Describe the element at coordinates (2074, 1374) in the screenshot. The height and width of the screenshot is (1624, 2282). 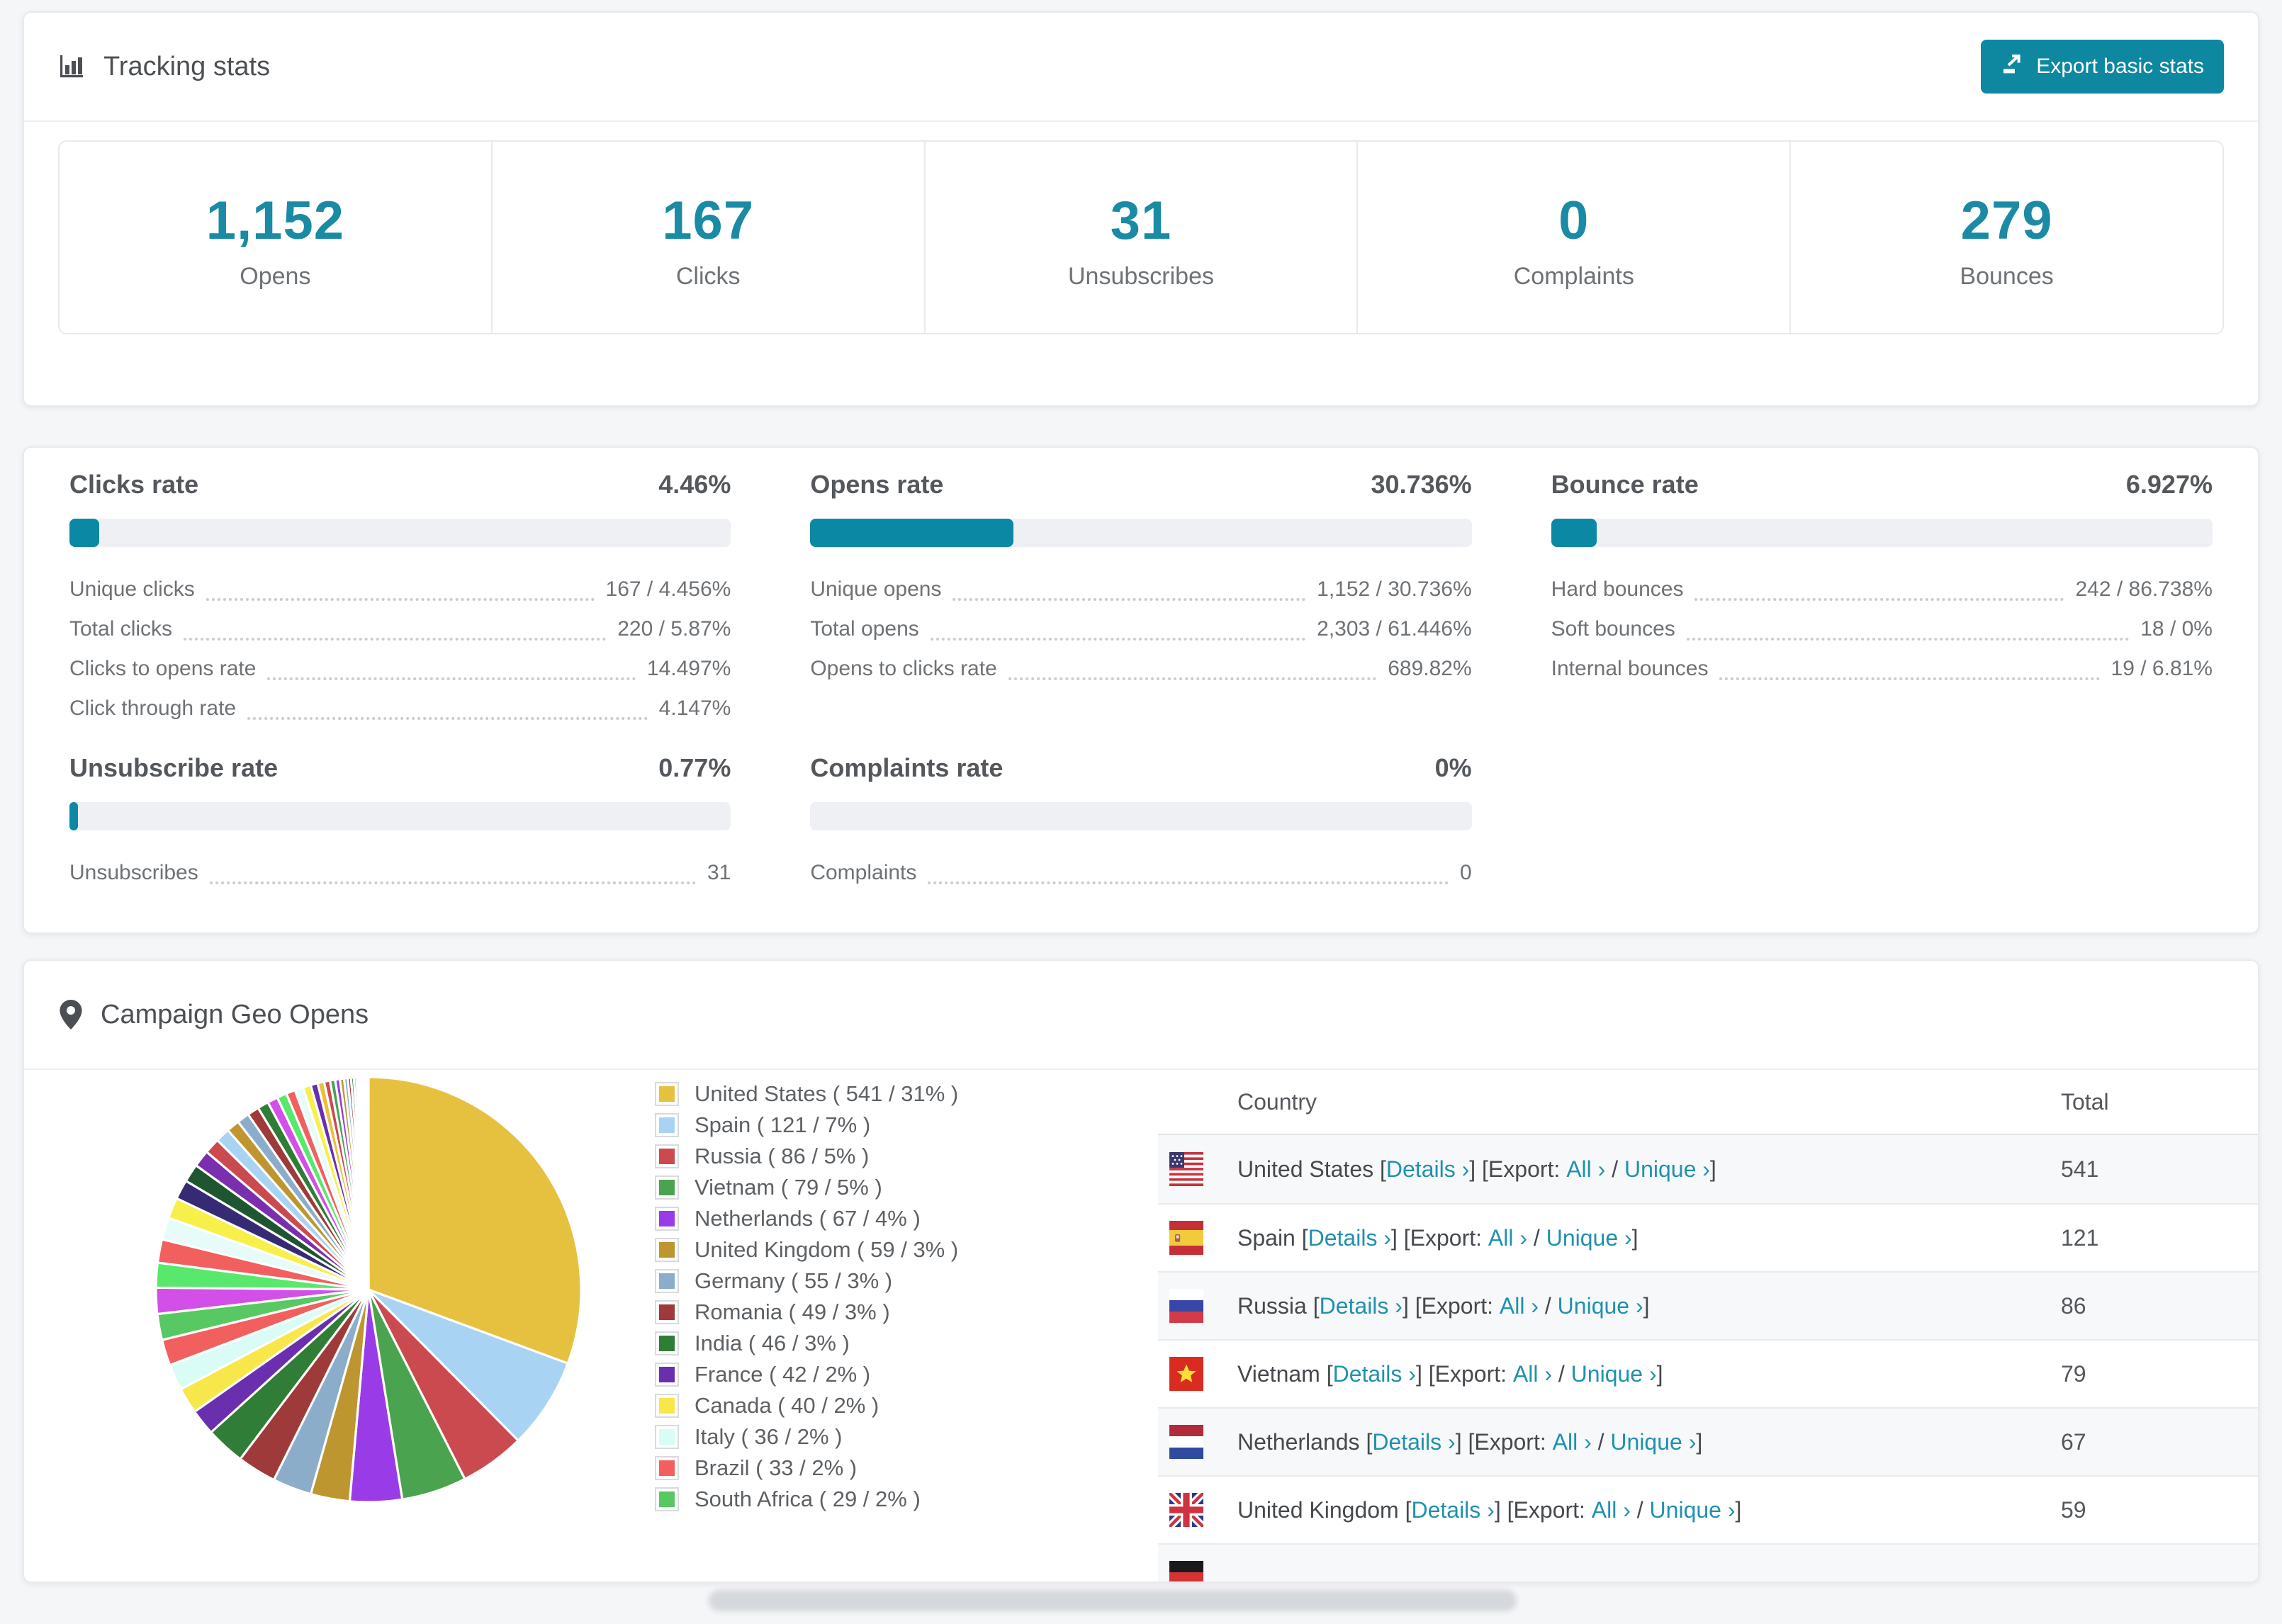
I see `country-total: 79` at that location.